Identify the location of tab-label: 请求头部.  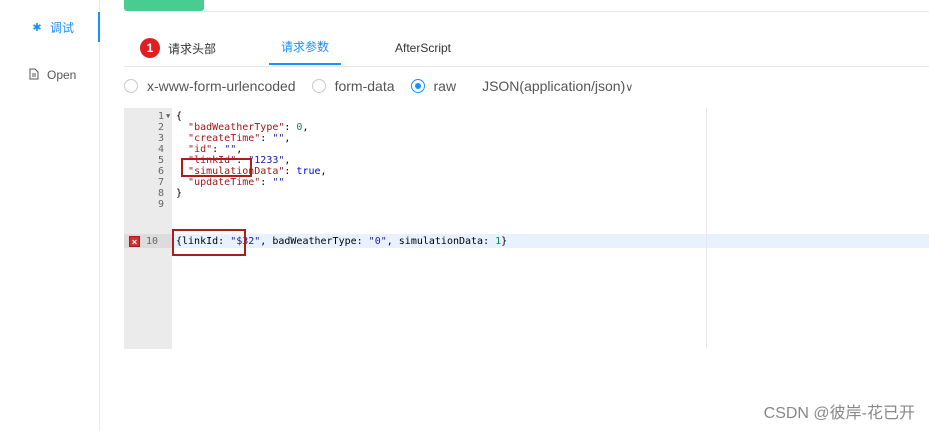
(192, 48).